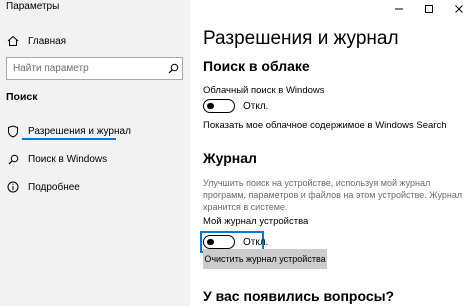  What do you see at coordinates (13, 131) in the screenshot?
I see `shield-icon` at bounding box center [13, 131].